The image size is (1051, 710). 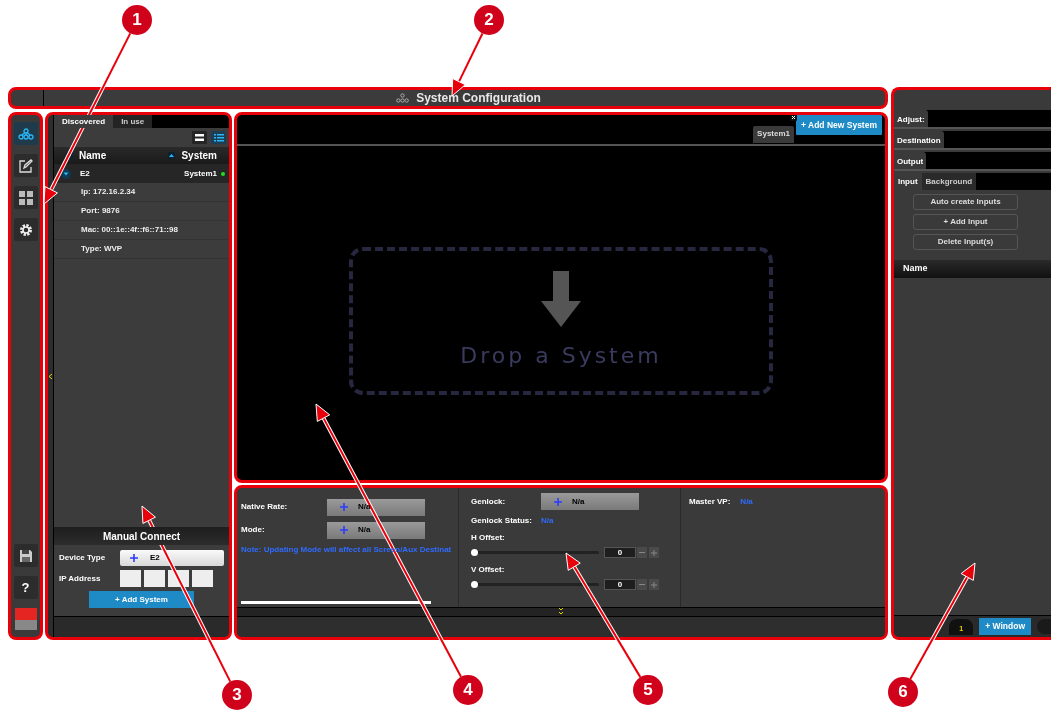 I want to click on logo-icon, so click(x=25, y=619).